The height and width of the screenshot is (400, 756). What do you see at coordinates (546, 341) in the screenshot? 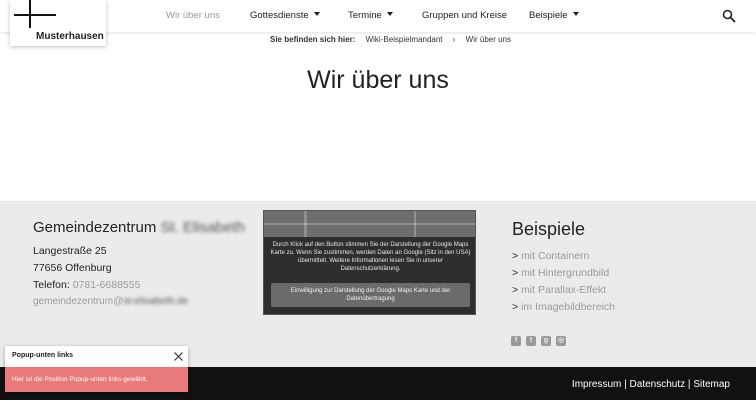
I see `googleplus-icon: g` at bounding box center [546, 341].